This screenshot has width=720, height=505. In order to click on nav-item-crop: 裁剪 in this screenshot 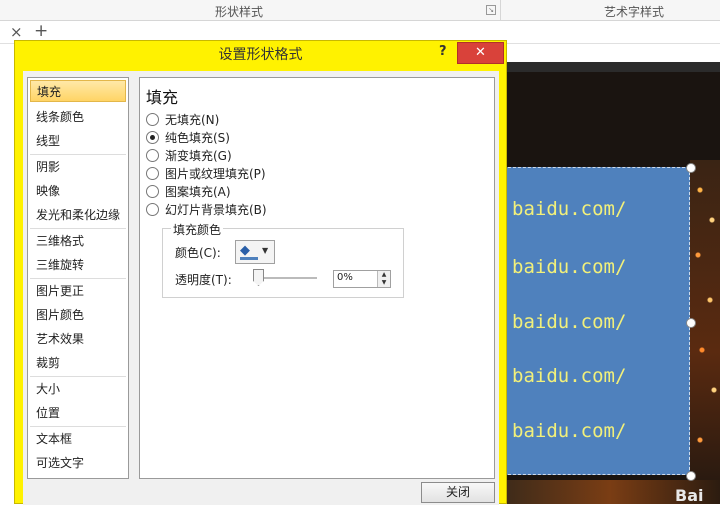, I will do `click(78, 363)`.